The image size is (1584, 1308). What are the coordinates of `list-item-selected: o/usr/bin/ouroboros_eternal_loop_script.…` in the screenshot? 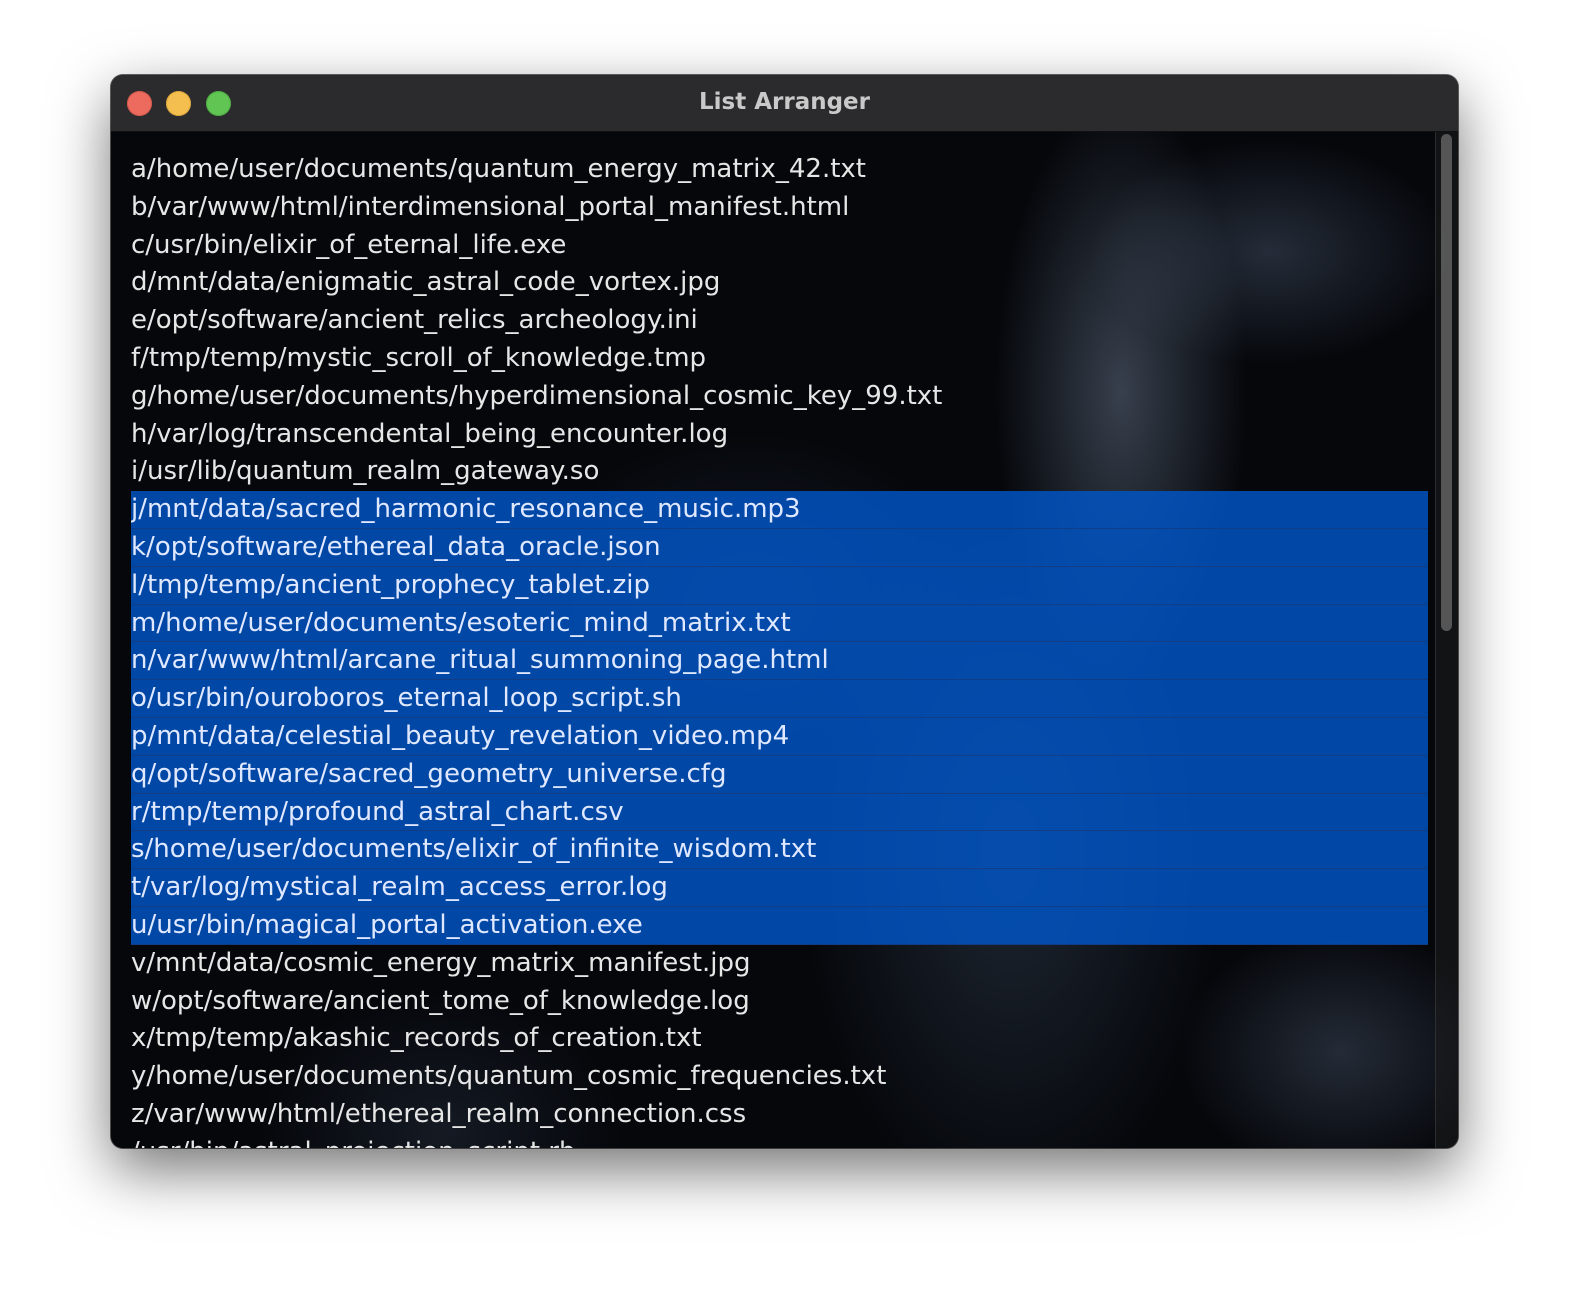 It's located at (779, 699).